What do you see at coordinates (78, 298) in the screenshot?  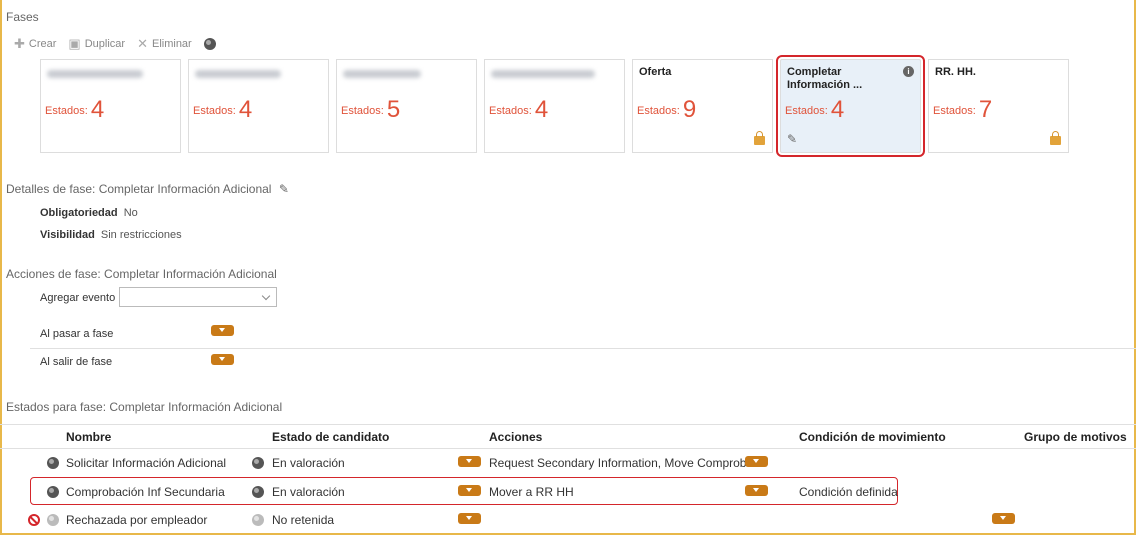 I see `agregar-evento-label: Agregar evento` at bounding box center [78, 298].